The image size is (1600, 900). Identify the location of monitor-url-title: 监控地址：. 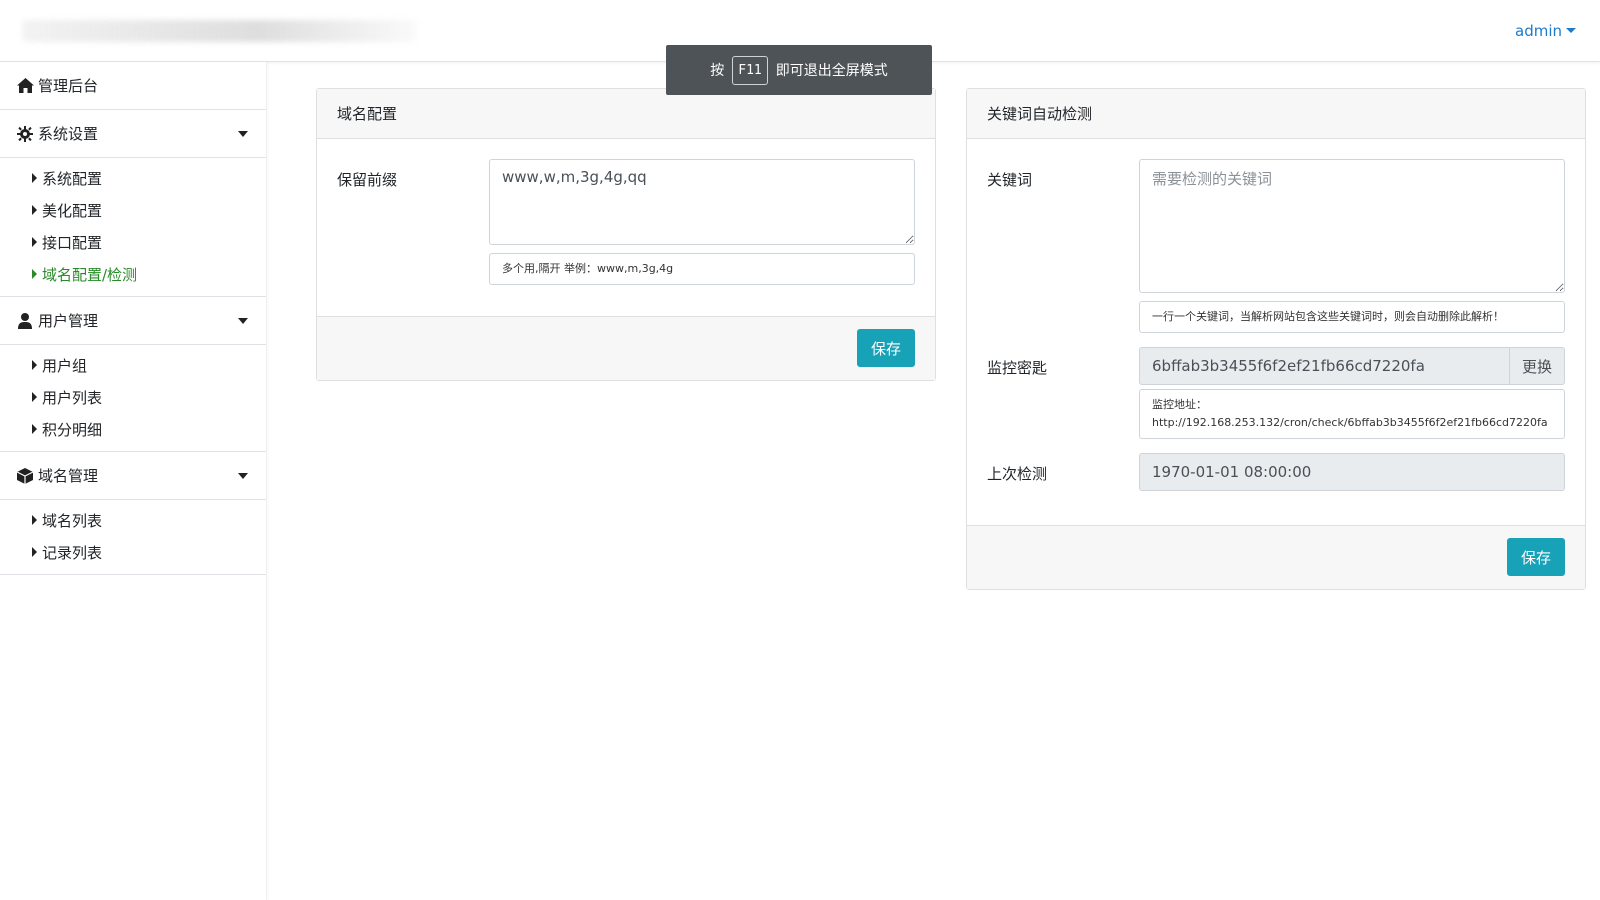
(1179, 404).